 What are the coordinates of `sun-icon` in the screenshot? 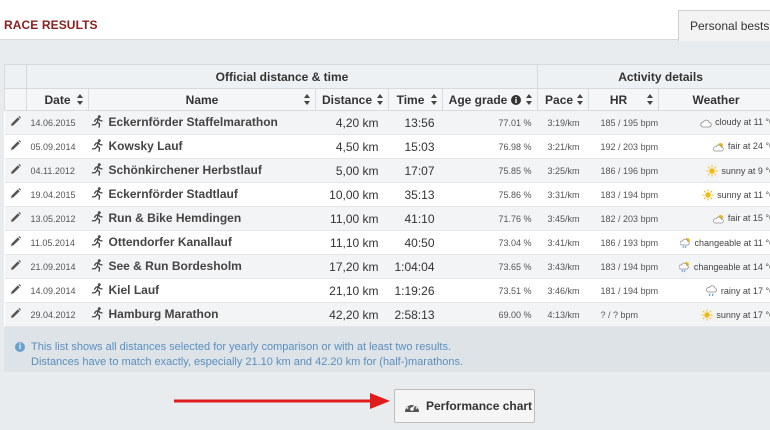 It's located at (709, 194).